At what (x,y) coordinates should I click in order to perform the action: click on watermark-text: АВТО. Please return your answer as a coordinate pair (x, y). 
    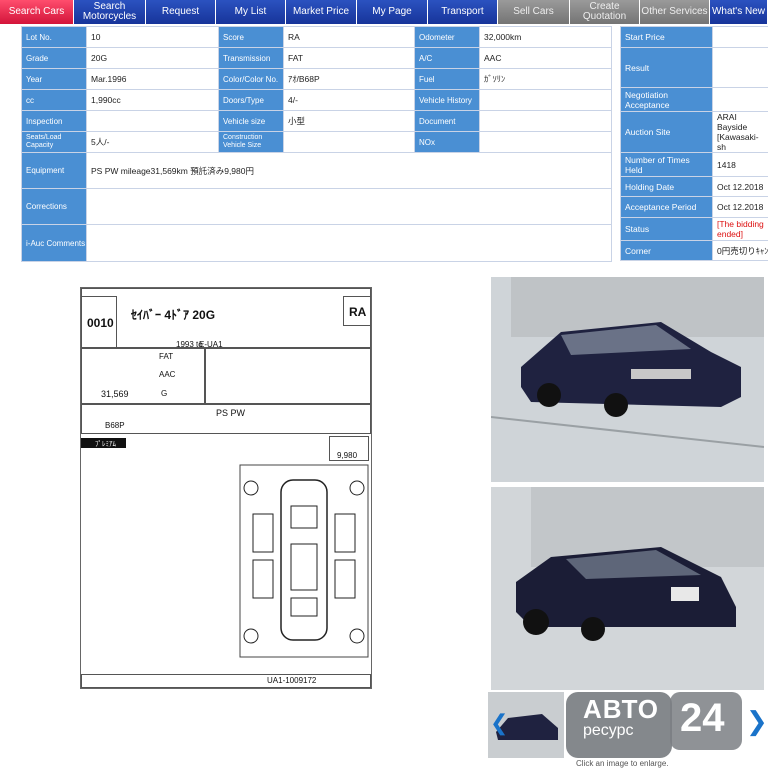
    Looking at the image, I should click on (621, 709).